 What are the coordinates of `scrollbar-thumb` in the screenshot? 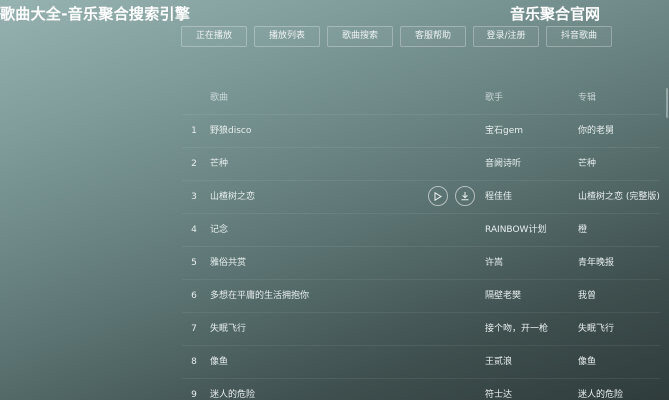 It's located at (667, 103).